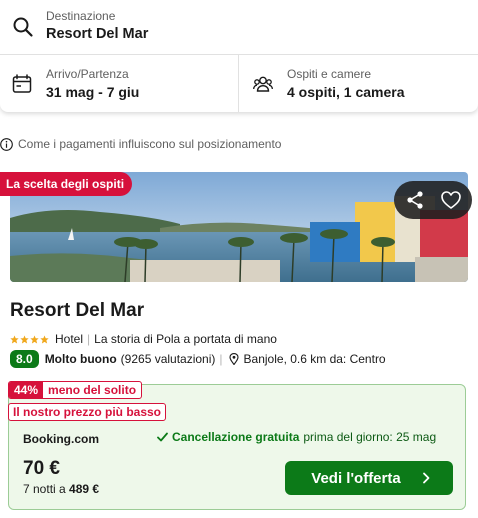 This screenshot has height=518, width=478. What do you see at coordinates (356, 478) in the screenshot?
I see `view-deal-label: Vedi l'offerta` at bounding box center [356, 478].